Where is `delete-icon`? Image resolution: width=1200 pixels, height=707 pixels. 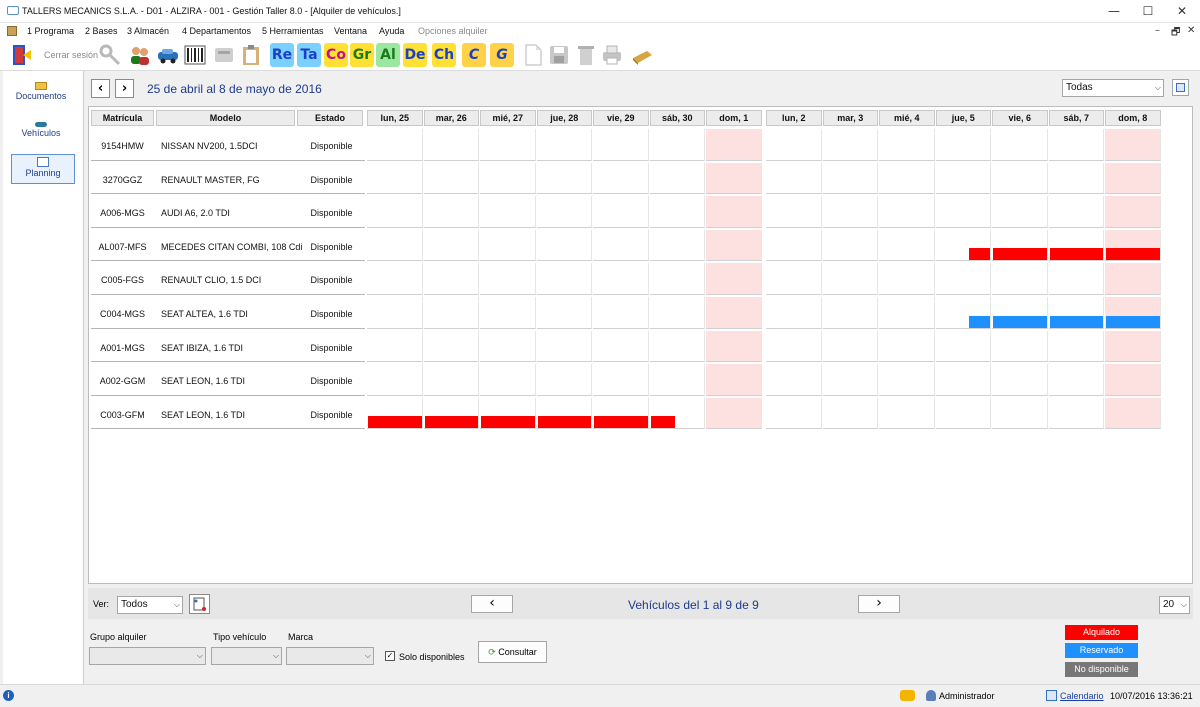 delete-icon is located at coordinates (586, 55).